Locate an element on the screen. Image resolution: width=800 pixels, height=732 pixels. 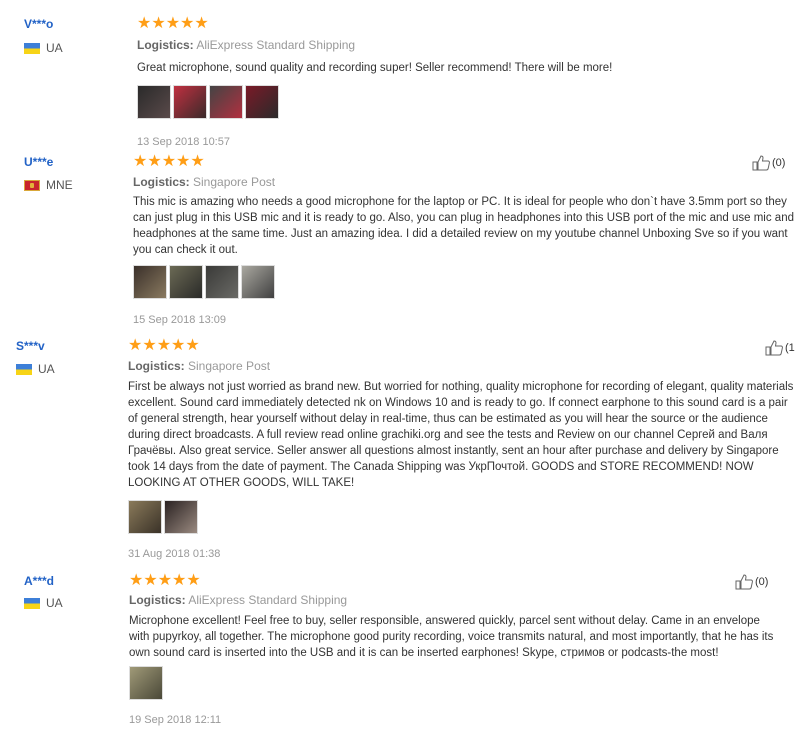
reviewer-name: S***v is located at coordinates (30, 346).